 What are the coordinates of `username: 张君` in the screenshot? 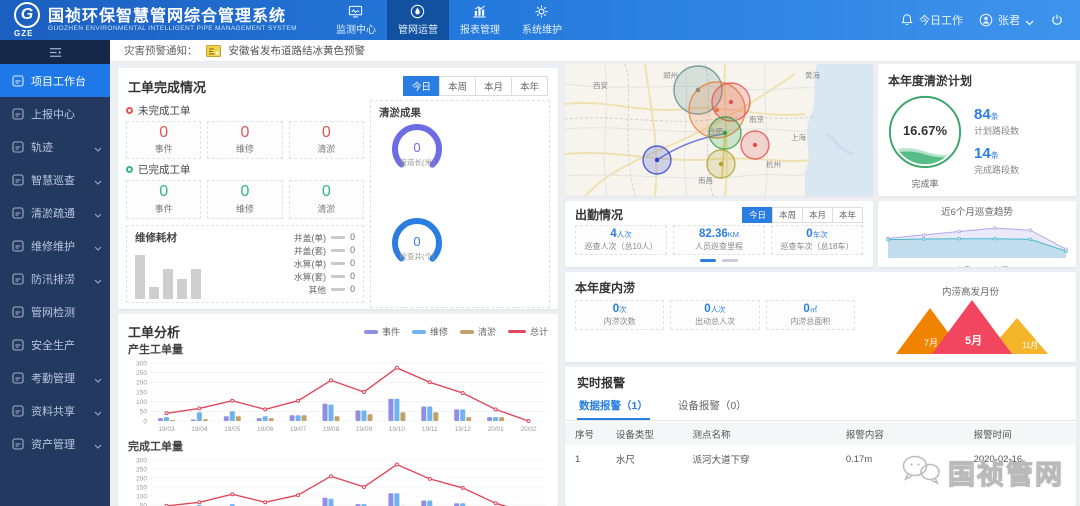 It's located at (1009, 21).